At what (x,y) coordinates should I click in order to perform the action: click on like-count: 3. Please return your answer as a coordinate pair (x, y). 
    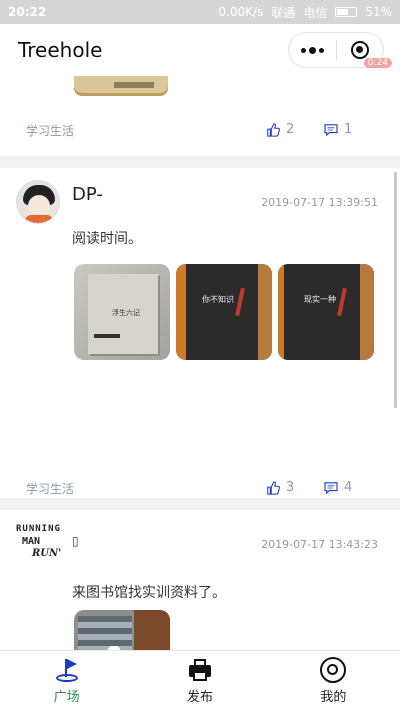
    Looking at the image, I should click on (290, 487).